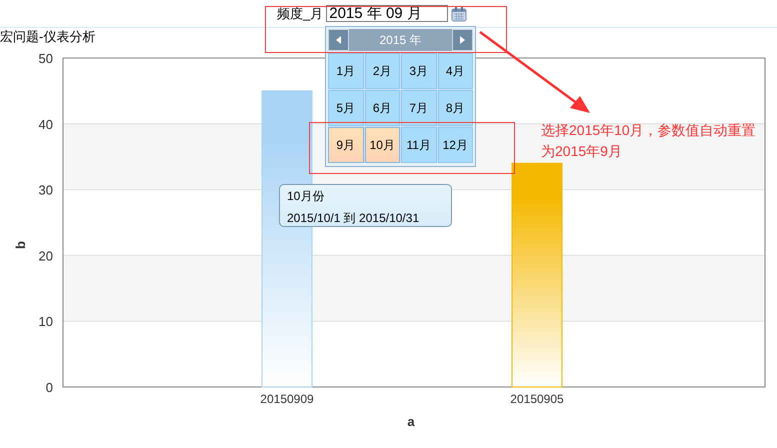  Describe the element at coordinates (346, 108) in the screenshot. I see `month-cell: 5月` at that location.